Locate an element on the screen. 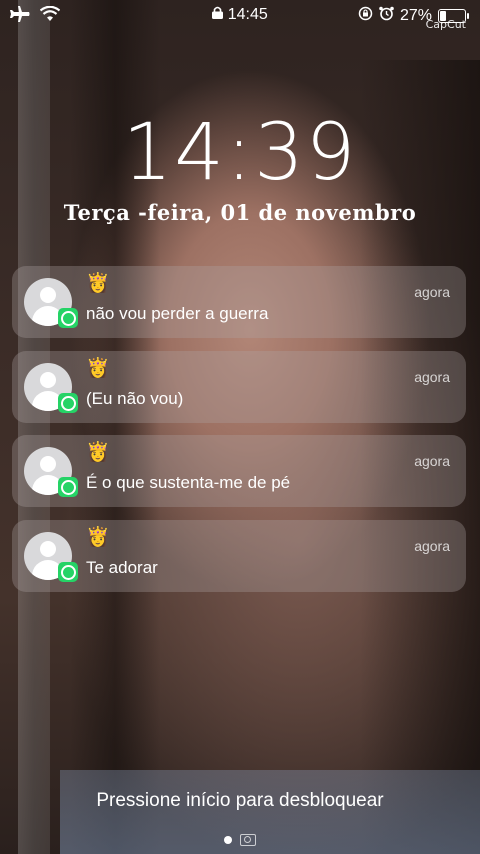 This screenshot has height=854, width=480. capcut-watermark: CapCut is located at coordinates (445, 24).